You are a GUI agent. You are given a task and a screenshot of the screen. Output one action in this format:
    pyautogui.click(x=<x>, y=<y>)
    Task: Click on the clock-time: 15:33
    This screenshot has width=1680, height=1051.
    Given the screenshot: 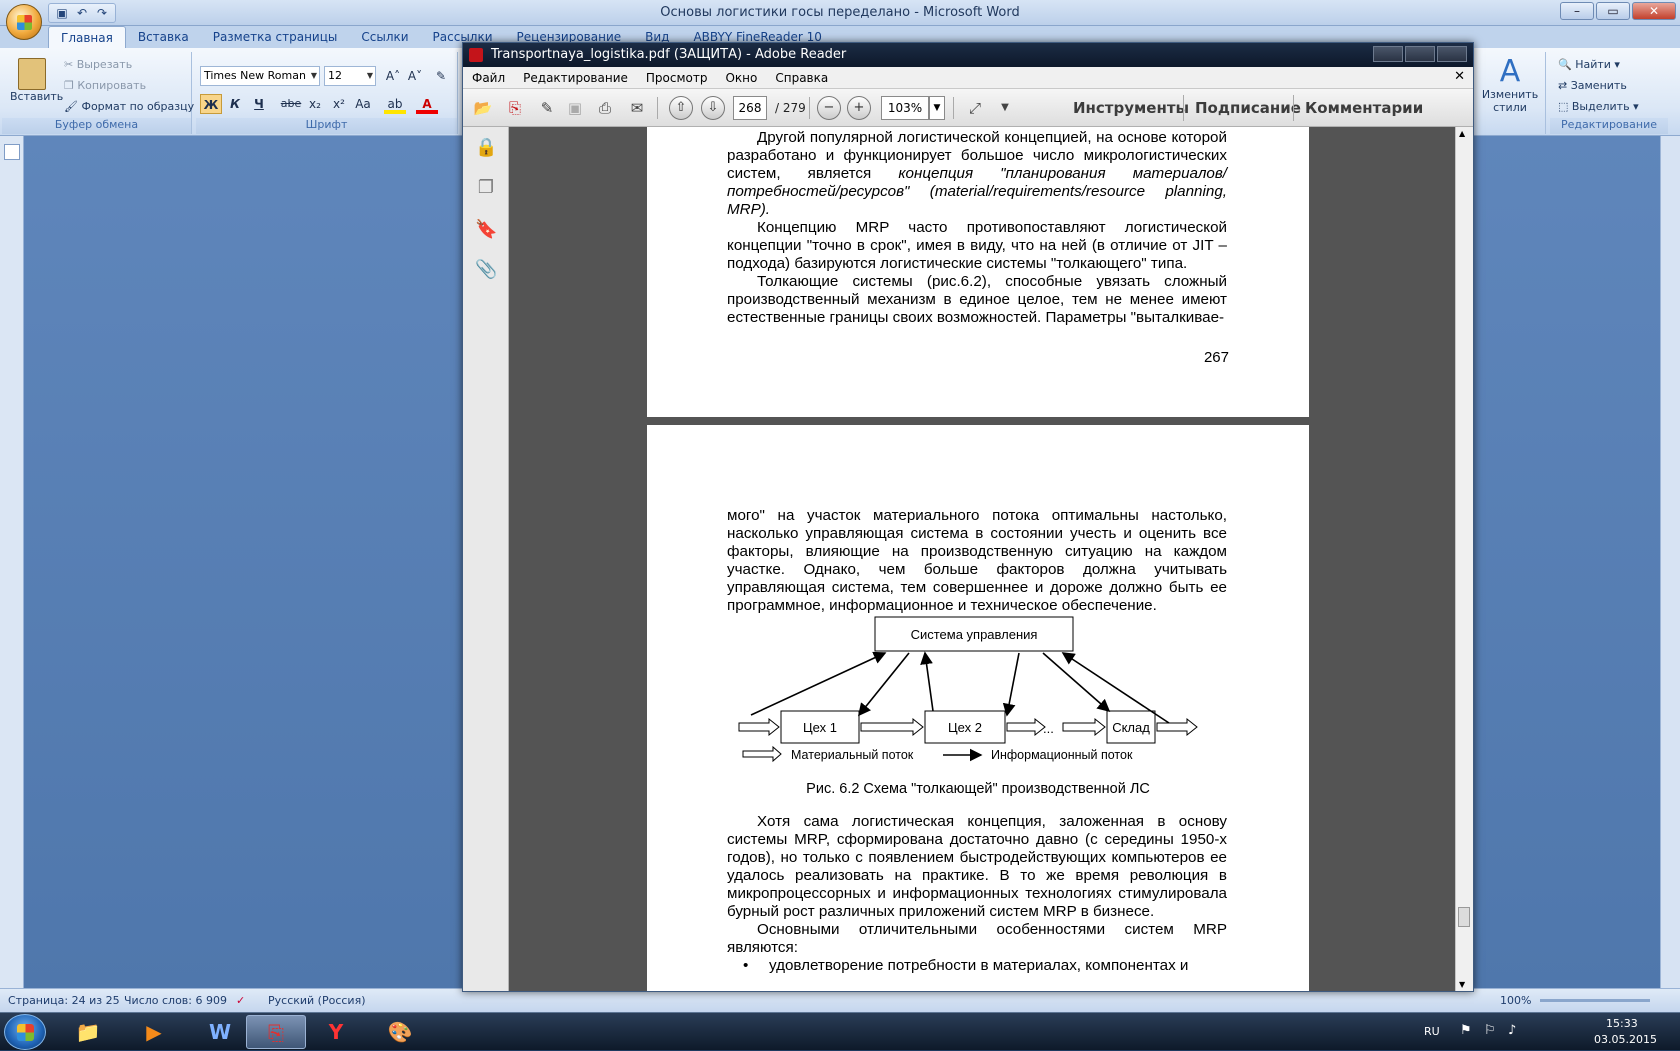 What is the action you would take?
    pyautogui.click(x=1622, y=1023)
    